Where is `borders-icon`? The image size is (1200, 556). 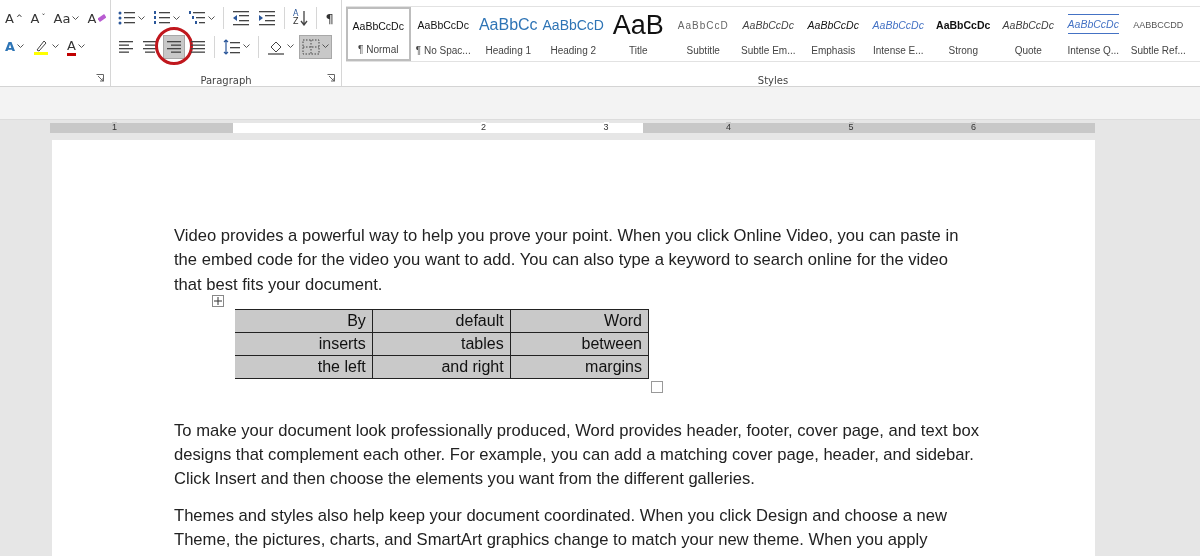 borders-icon is located at coordinates (311, 46).